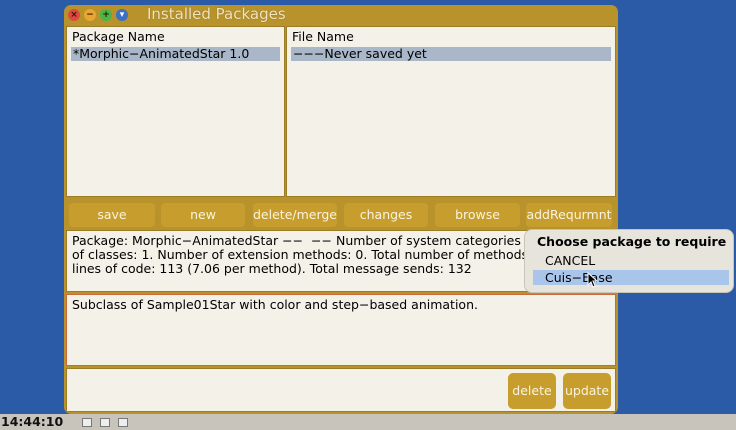 The width and height of the screenshot is (736, 430). I want to click on minimize-icon: −, so click(90, 15).